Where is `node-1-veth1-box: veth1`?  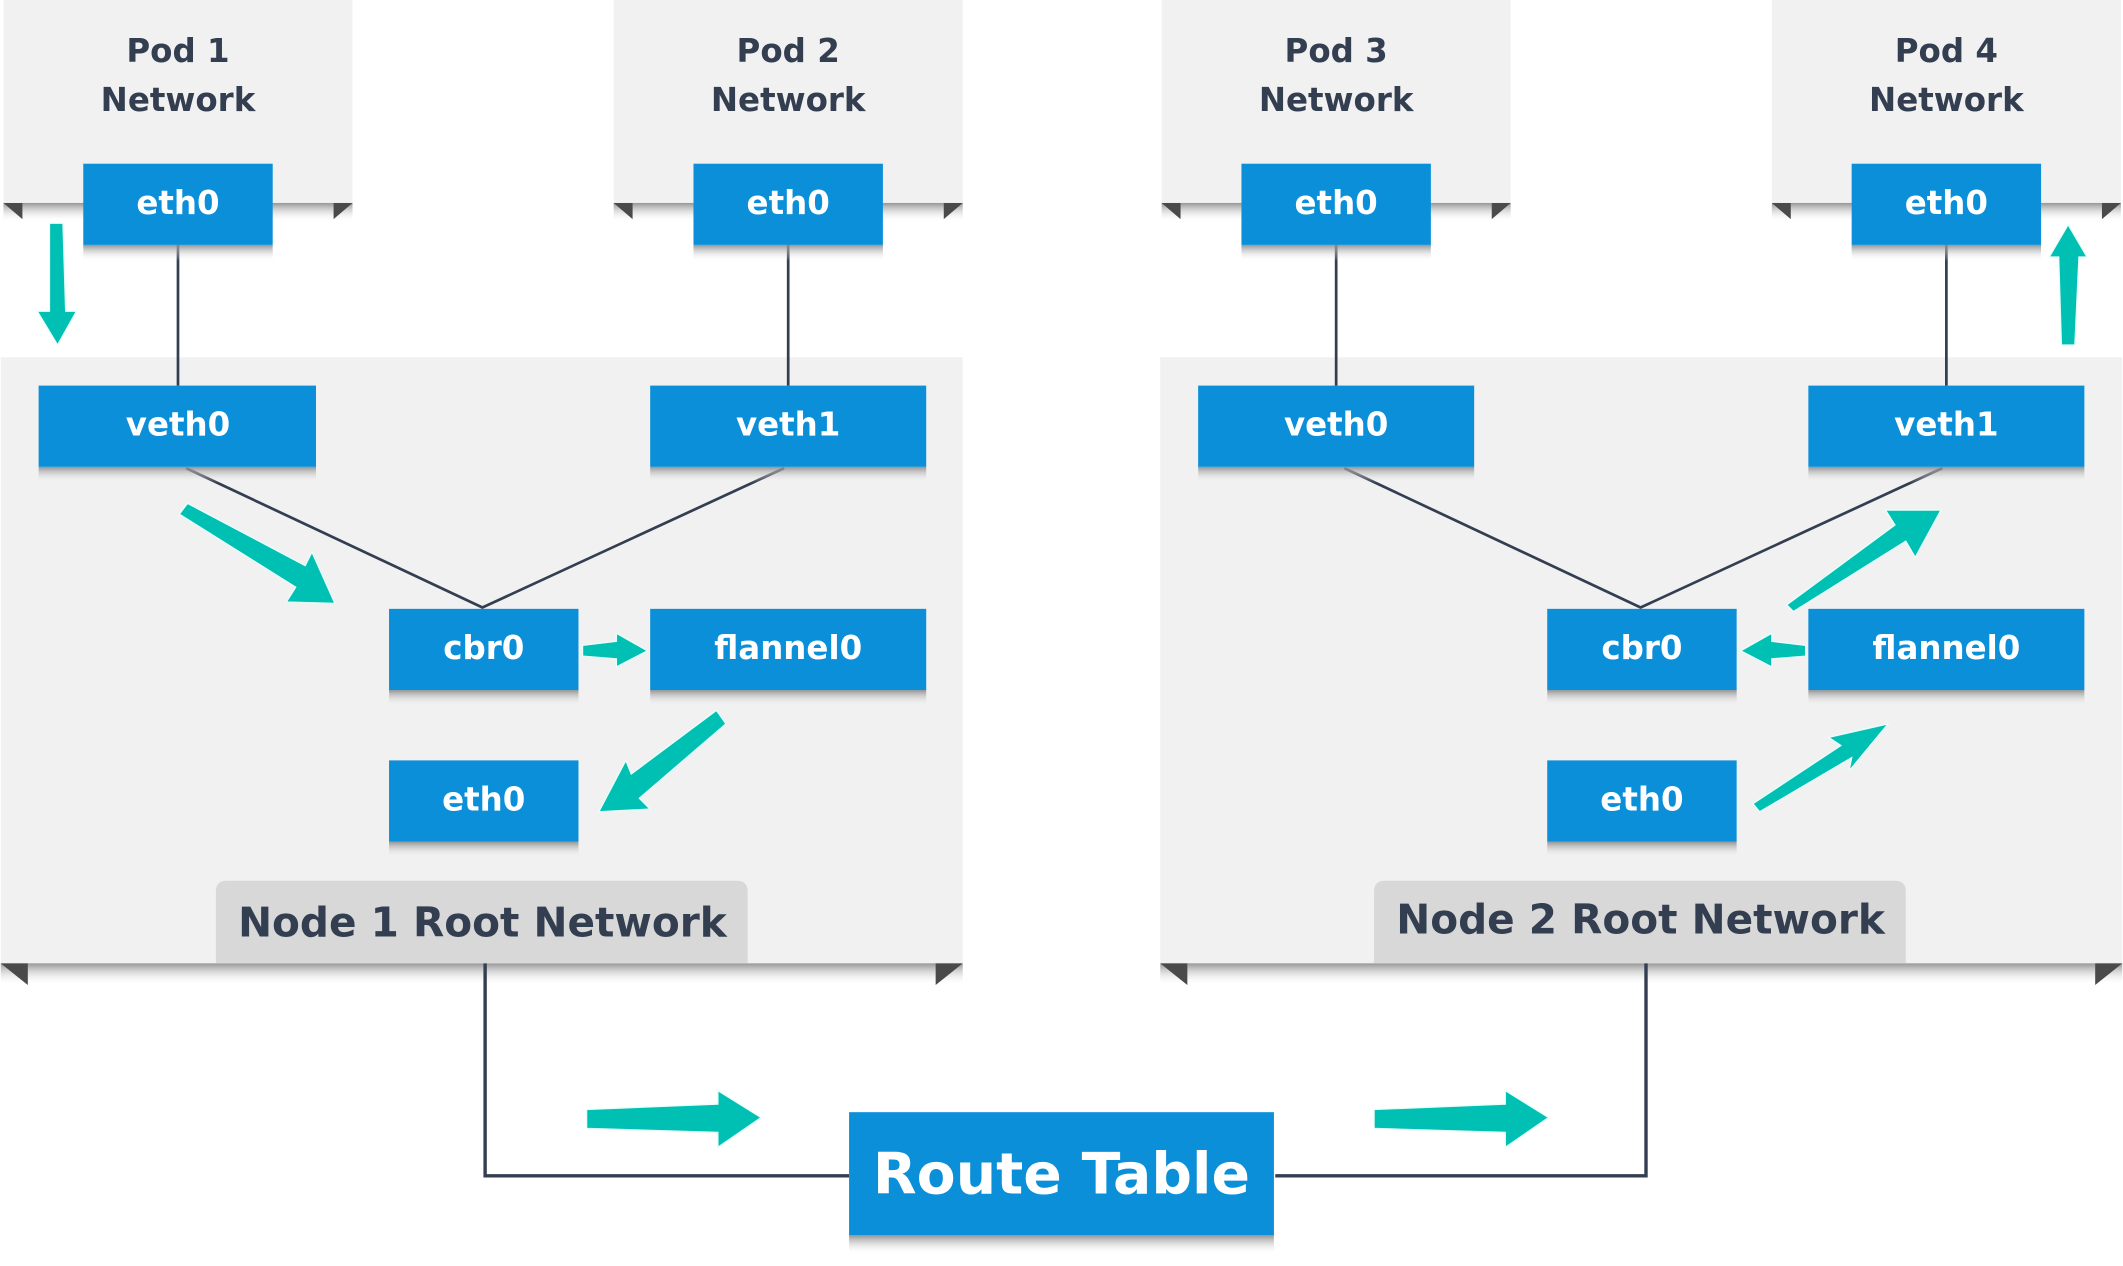
node-1-veth1-box: veth1 is located at coordinates (788, 434).